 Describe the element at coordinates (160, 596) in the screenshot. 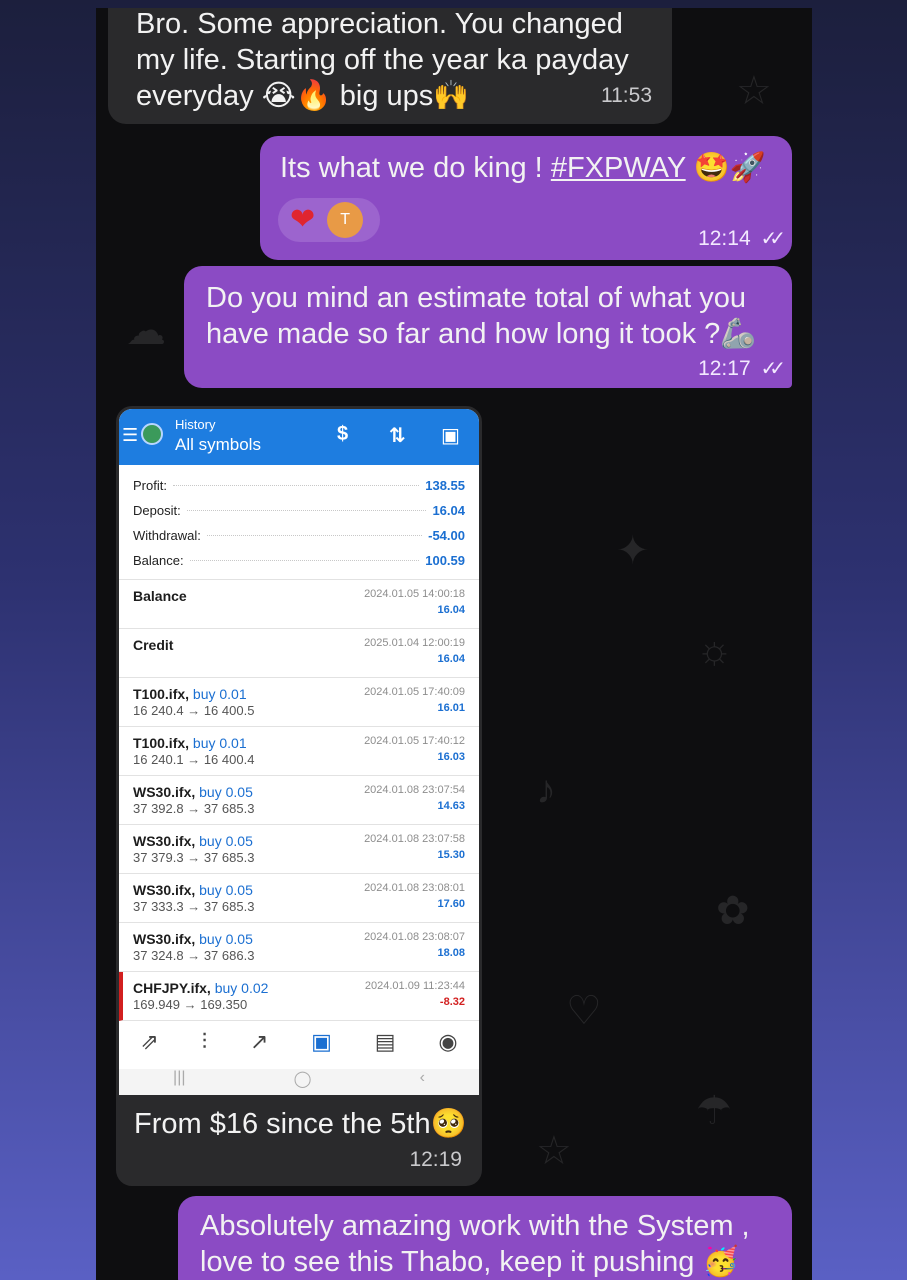

I see `deal-symbol-name: Balance` at that location.